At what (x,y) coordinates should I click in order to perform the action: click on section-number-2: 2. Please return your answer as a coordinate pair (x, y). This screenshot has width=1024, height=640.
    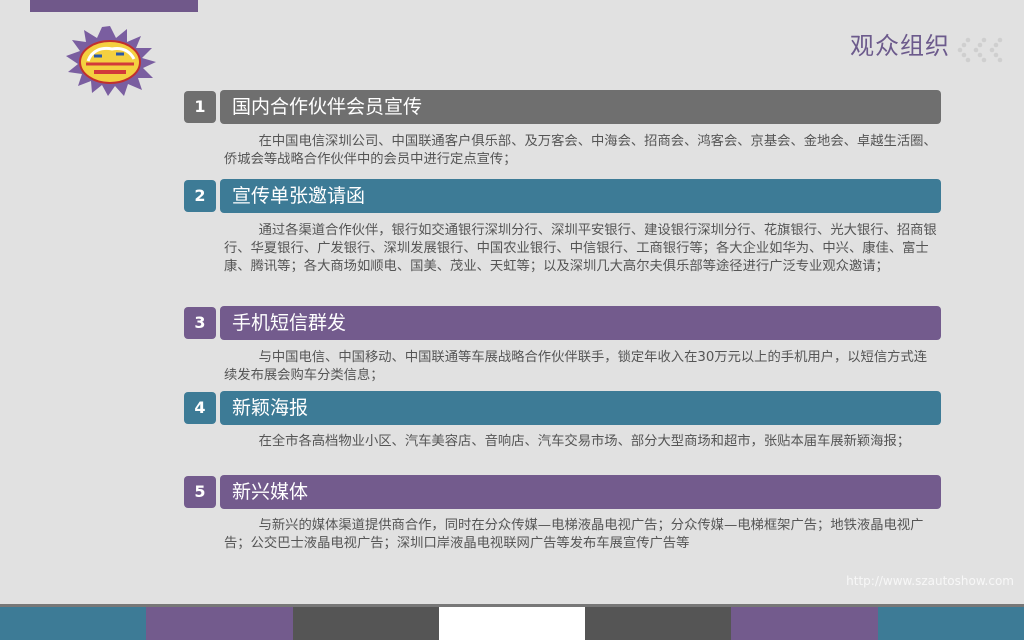
    Looking at the image, I should click on (200, 196).